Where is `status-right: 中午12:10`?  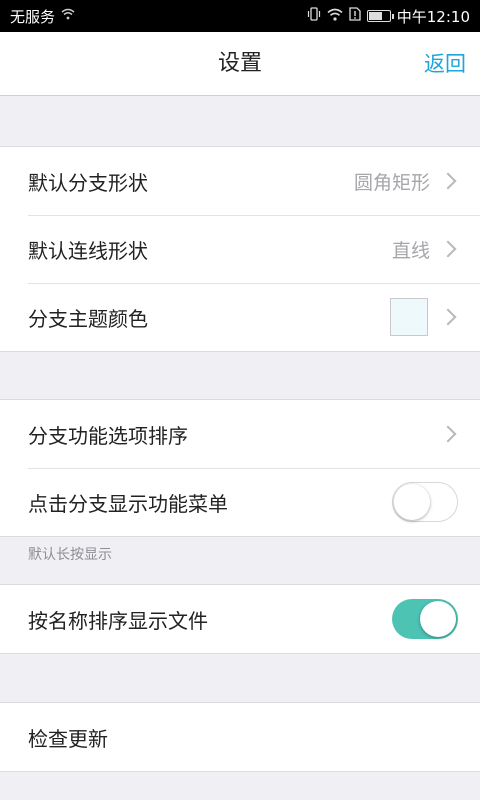 status-right: 中午12:10 is located at coordinates (388, 16).